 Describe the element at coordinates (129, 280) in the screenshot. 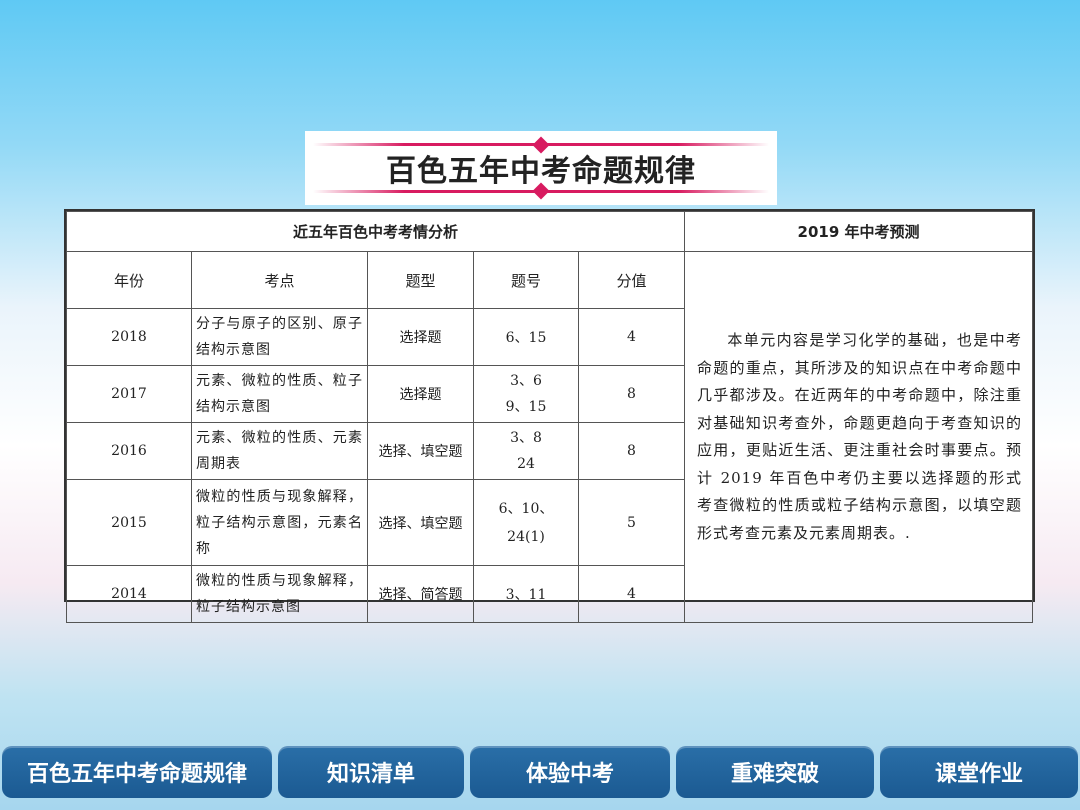

I see `col-header-year: 年份` at that location.